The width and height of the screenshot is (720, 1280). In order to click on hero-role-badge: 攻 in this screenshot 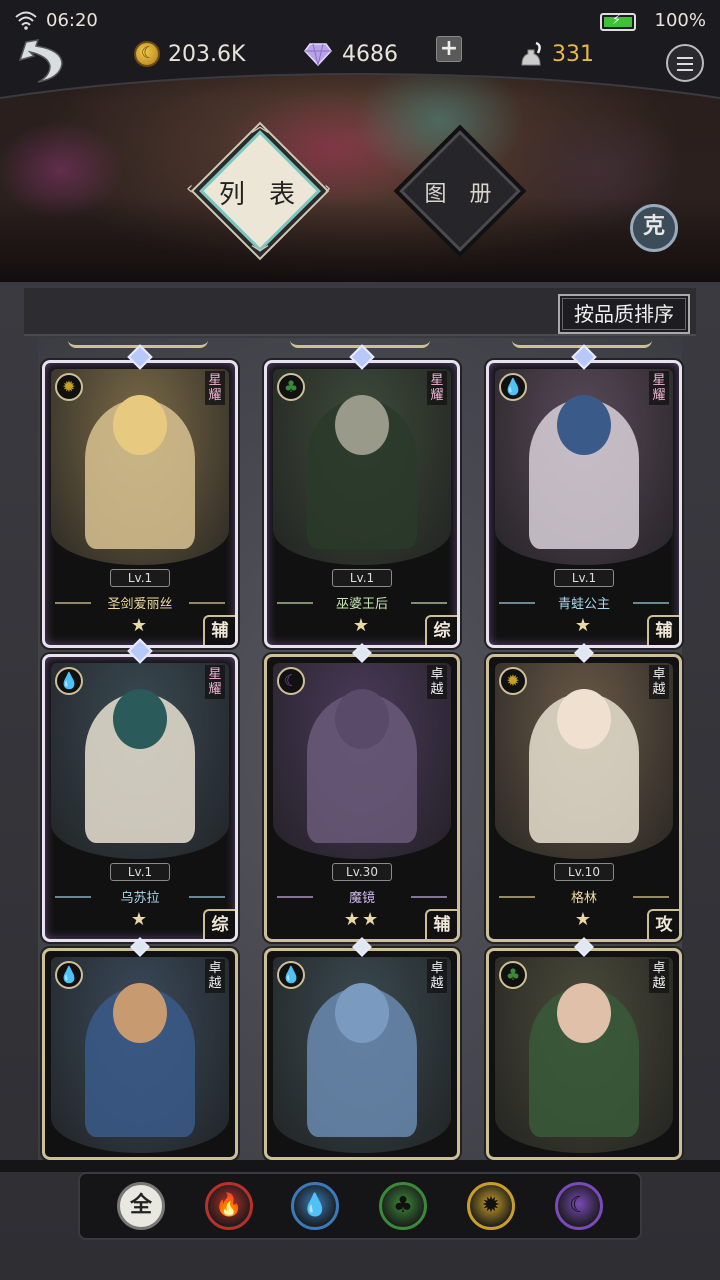, I will do `click(663, 924)`.